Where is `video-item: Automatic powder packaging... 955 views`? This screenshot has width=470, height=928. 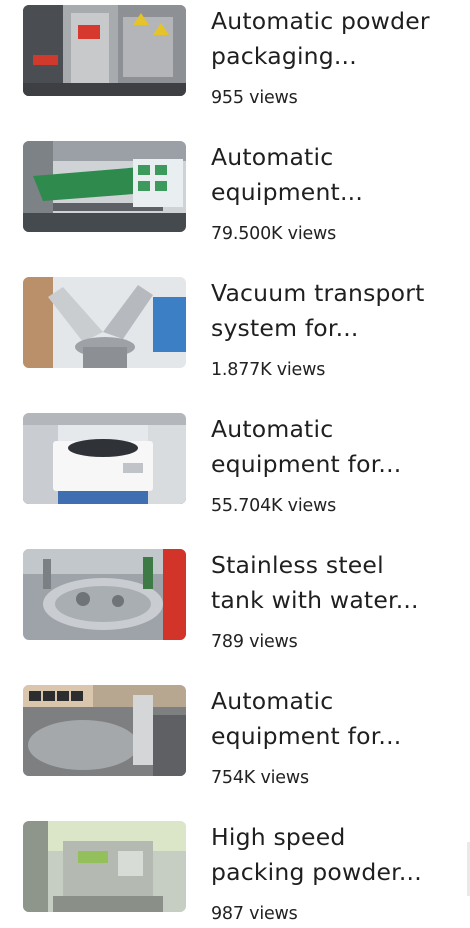 video-item: Automatic powder packaging... 955 views is located at coordinates (235, 56).